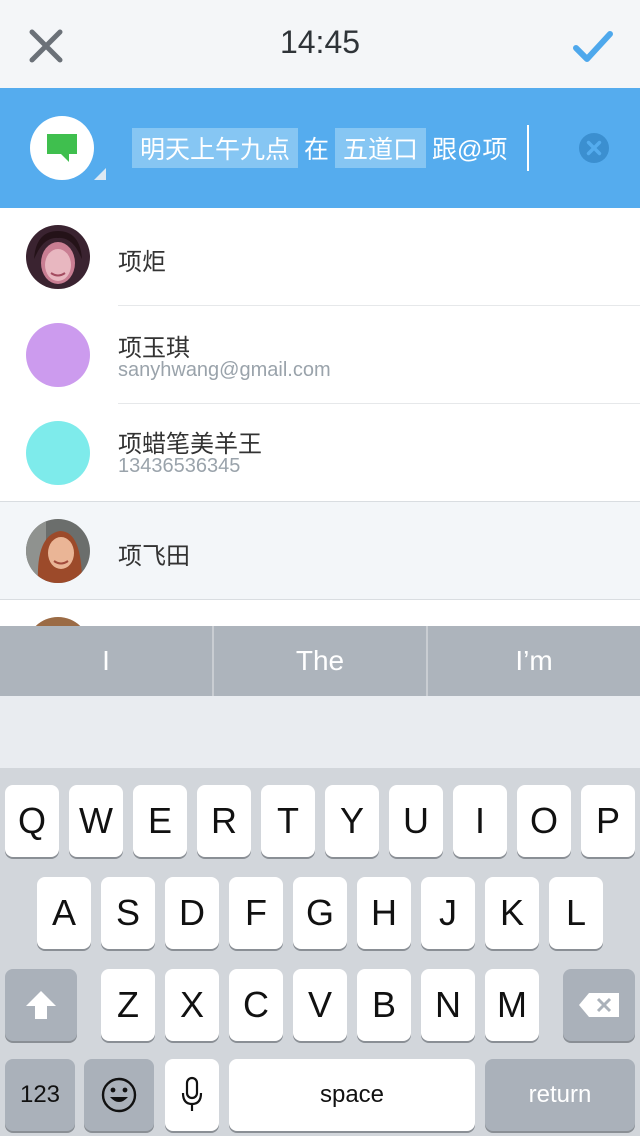 The height and width of the screenshot is (1136, 640). I want to click on key-z: Z, so click(128, 1005).